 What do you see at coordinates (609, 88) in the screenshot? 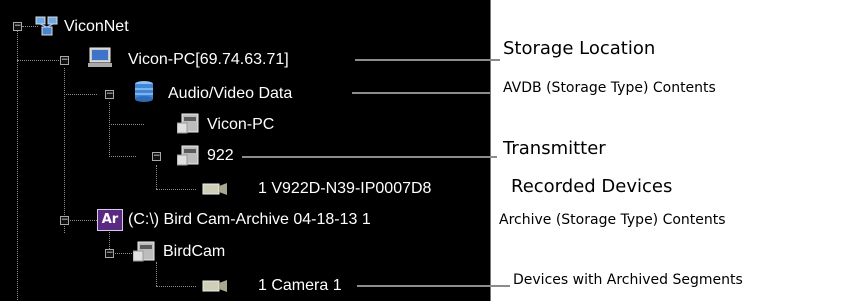
I see `annotation-avdb-contents: AVDB (Storage Type) Contents` at bounding box center [609, 88].